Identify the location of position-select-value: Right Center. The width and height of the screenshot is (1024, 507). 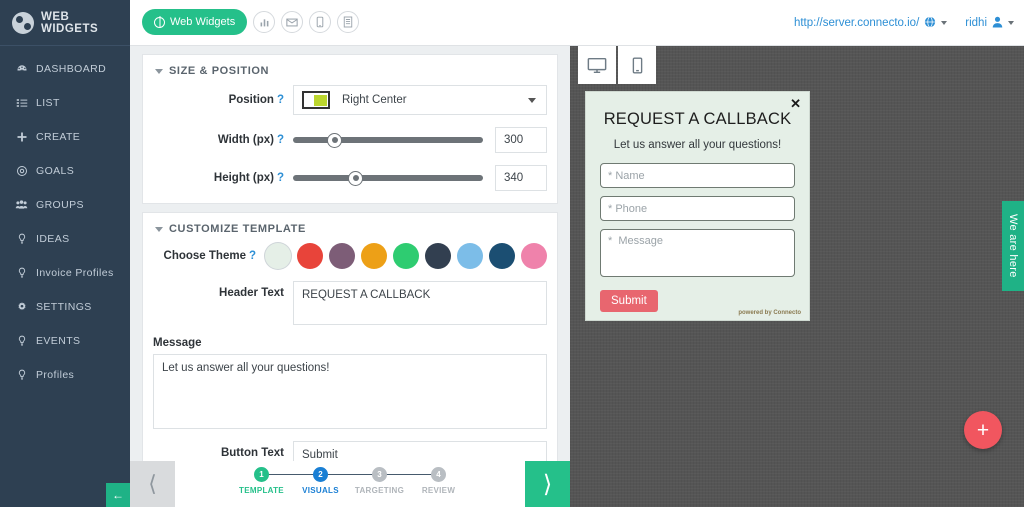
(374, 100).